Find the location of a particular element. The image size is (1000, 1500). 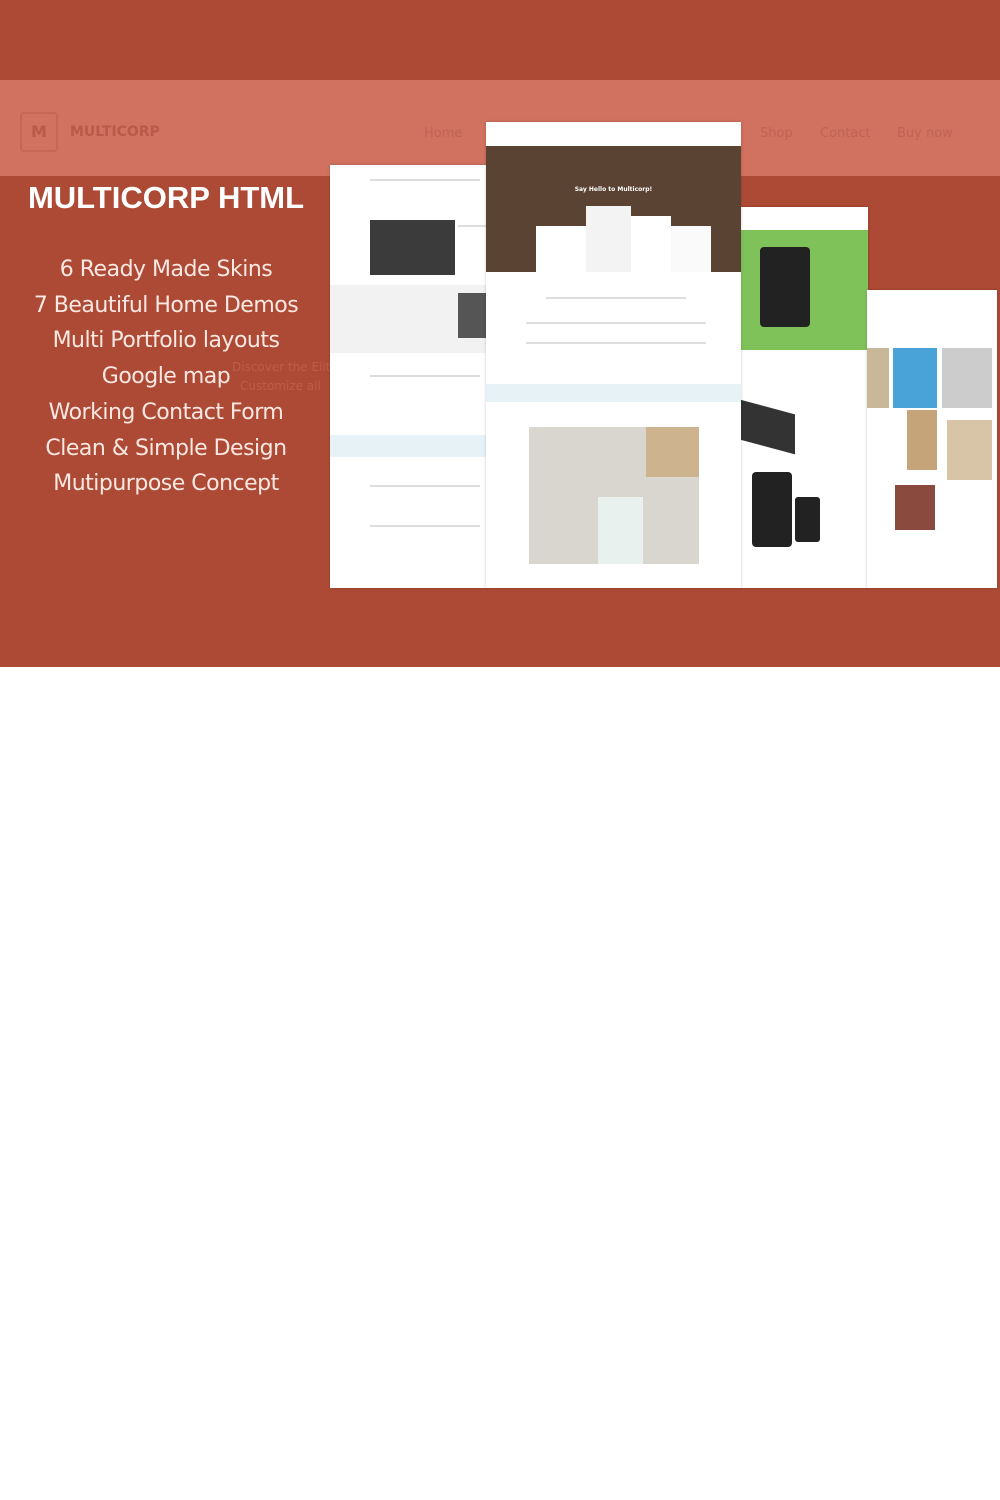

hero-title: Say Hello to Multicorp! is located at coordinates (613, 189).